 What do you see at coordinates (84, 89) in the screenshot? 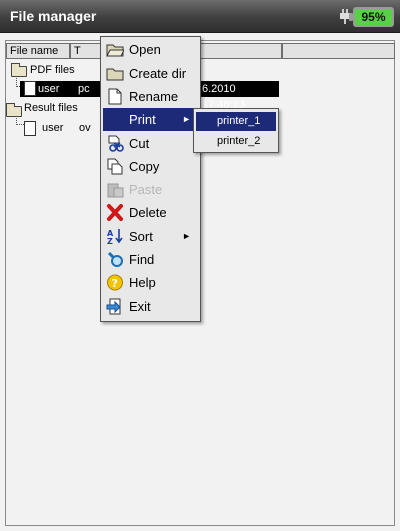
I see `file-type: pc` at bounding box center [84, 89].